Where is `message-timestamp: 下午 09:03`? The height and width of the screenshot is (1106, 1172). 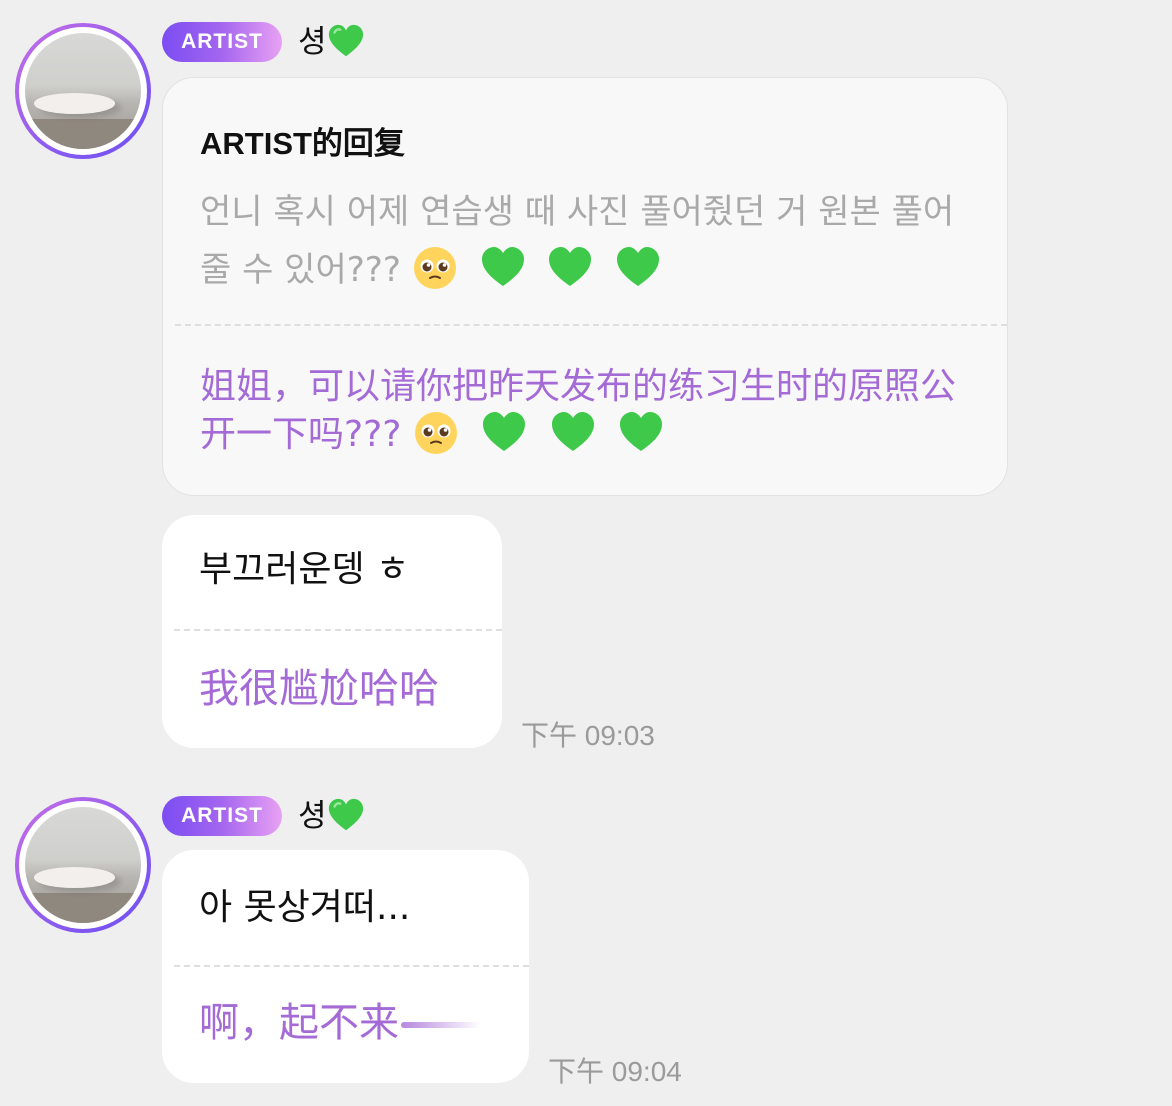
message-timestamp: 下午 09:03 is located at coordinates (588, 735).